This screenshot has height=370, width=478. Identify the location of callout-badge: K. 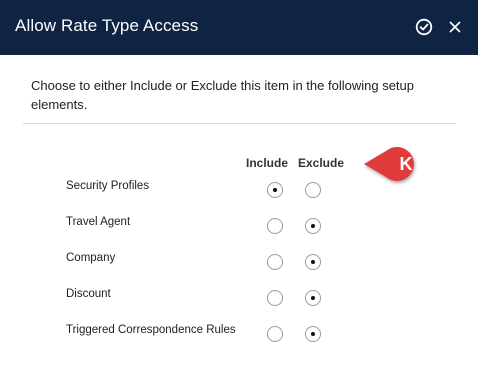
(398, 164).